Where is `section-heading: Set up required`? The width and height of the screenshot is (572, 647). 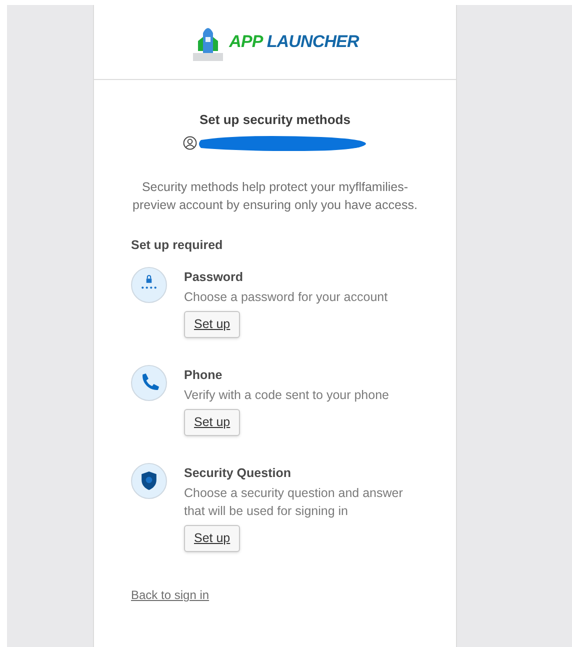
section-heading: Set up required is located at coordinates (177, 245).